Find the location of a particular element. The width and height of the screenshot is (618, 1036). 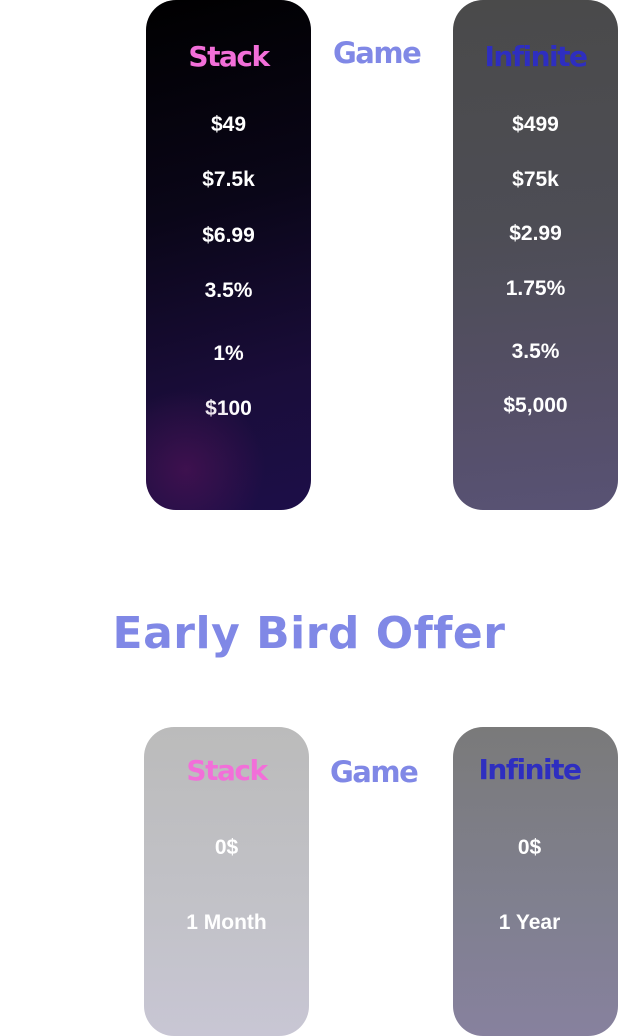

stack-offer-title: Stack is located at coordinates (227, 770).